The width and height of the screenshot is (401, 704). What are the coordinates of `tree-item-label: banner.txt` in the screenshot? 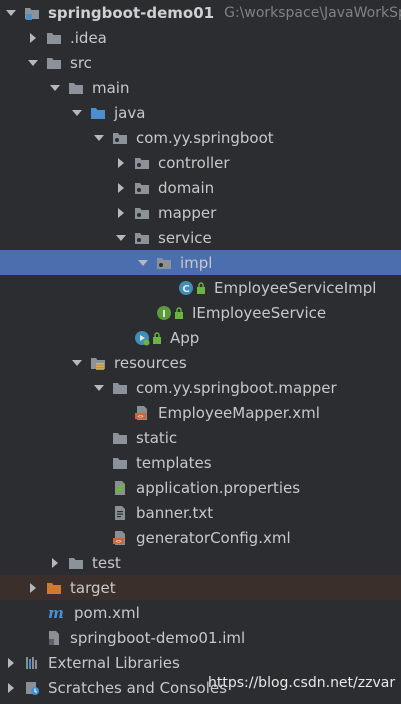 It's located at (175, 512).